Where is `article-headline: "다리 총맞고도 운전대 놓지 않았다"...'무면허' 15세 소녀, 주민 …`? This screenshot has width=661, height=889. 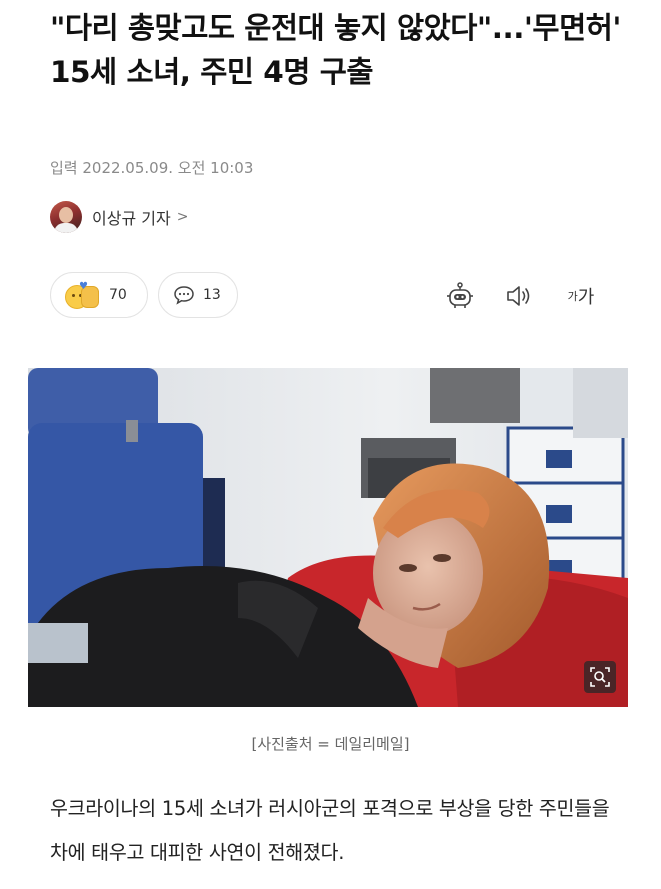
article-headline: "다리 총맞고도 운전대 놓지 않았다"...'무면허' 15세 소녀, 주민 … is located at coordinates (335, 50).